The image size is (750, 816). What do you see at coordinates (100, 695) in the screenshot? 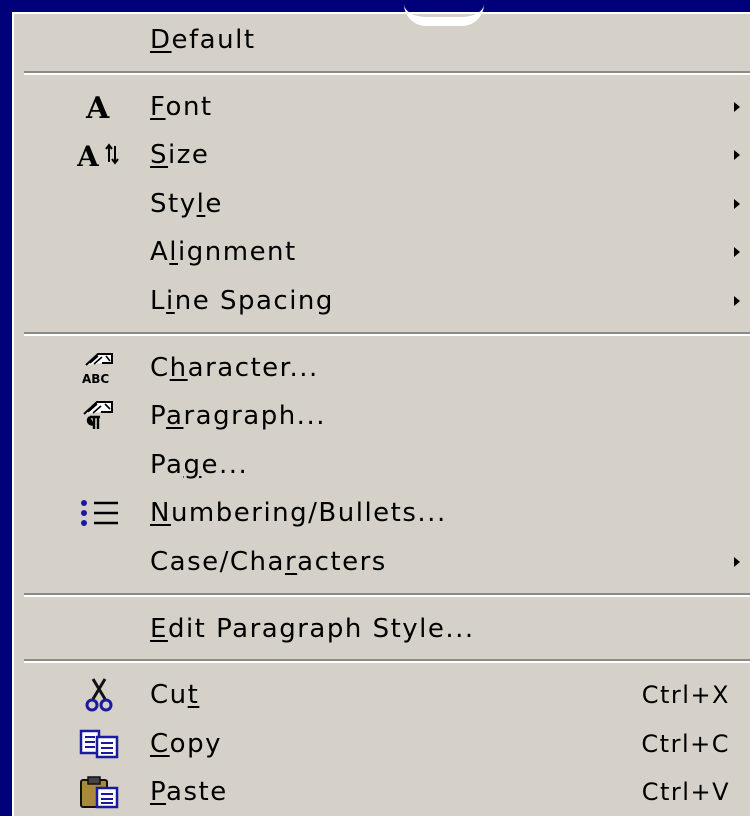
I see `scissors-icon` at bounding box center [100, 695].